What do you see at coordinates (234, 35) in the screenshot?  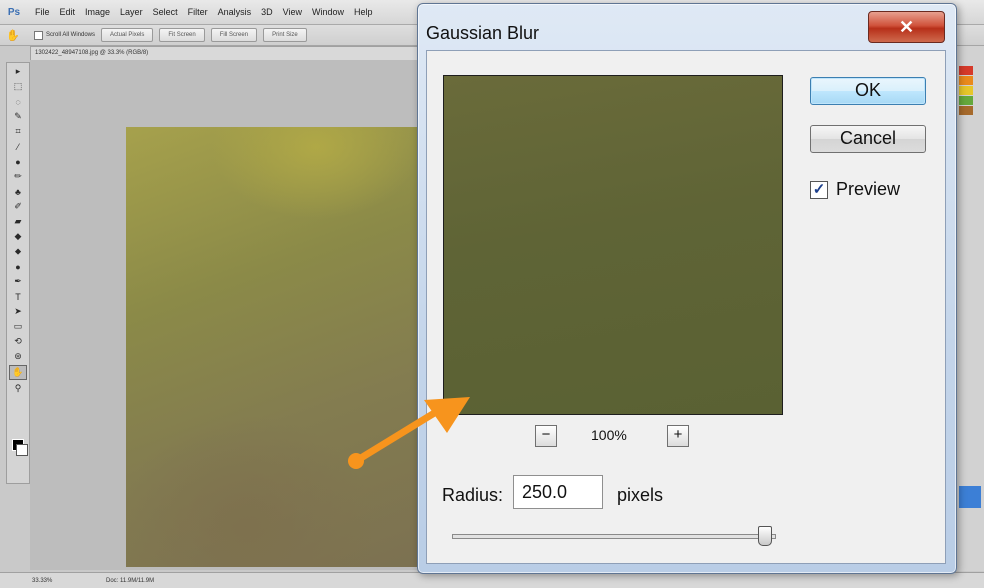 I see `fill-screen-button: Fill Screen` at bounding box center [234, 35].